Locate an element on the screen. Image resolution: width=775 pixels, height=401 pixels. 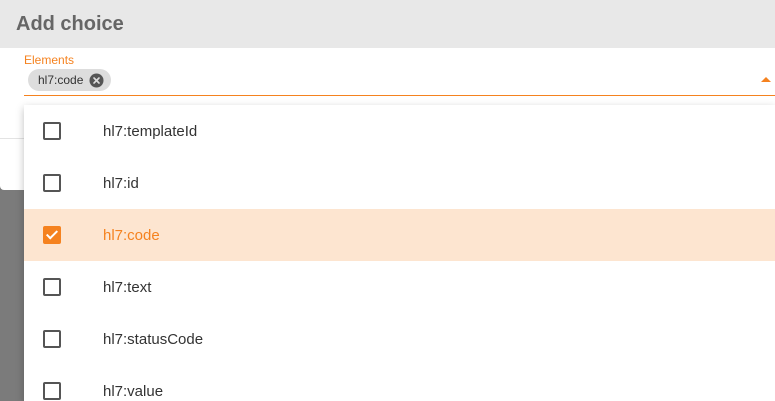
option-label: hl7:id is located at coordinates (121, 183).